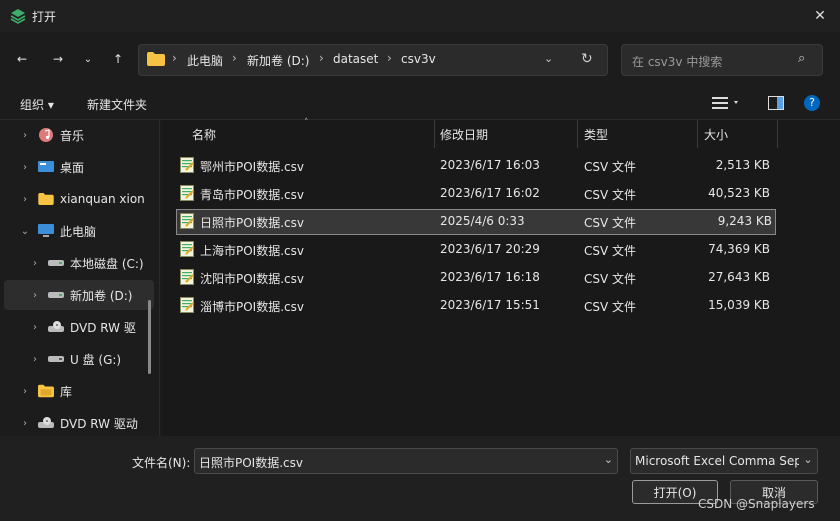 The image size is (840, 521). What do you see at coordinates (278, 60) in the screenshot?
I see `breadcrumb-drive-d: 新加卷 (D:)` at bounding box center [278, 60].